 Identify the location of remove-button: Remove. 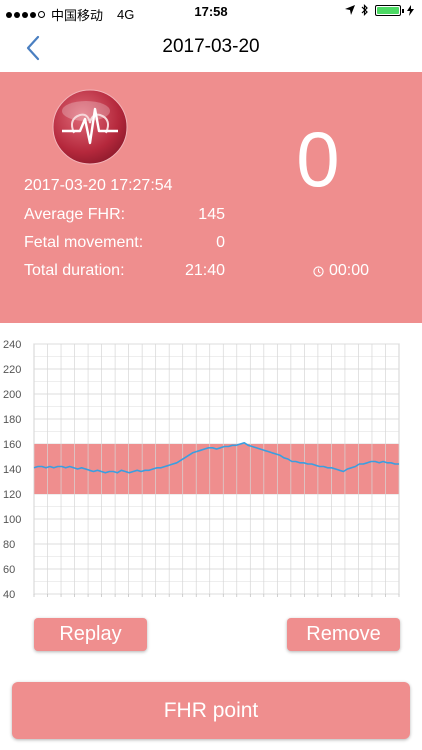
(343, 634).